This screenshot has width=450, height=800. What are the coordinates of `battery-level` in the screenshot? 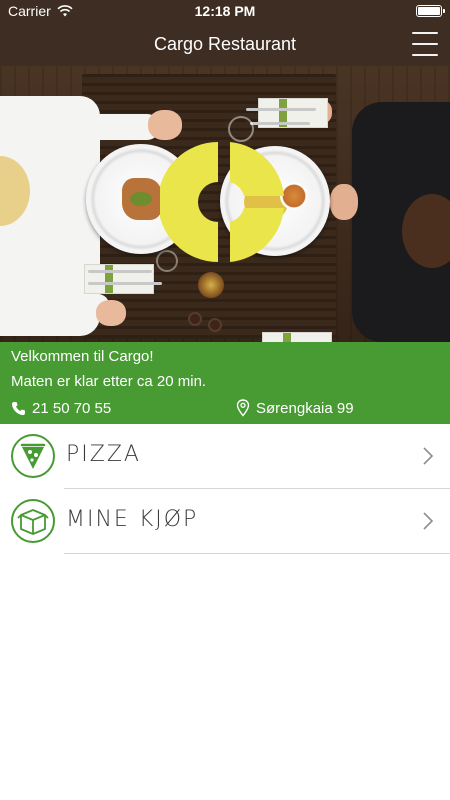 It's located at (429, 11).